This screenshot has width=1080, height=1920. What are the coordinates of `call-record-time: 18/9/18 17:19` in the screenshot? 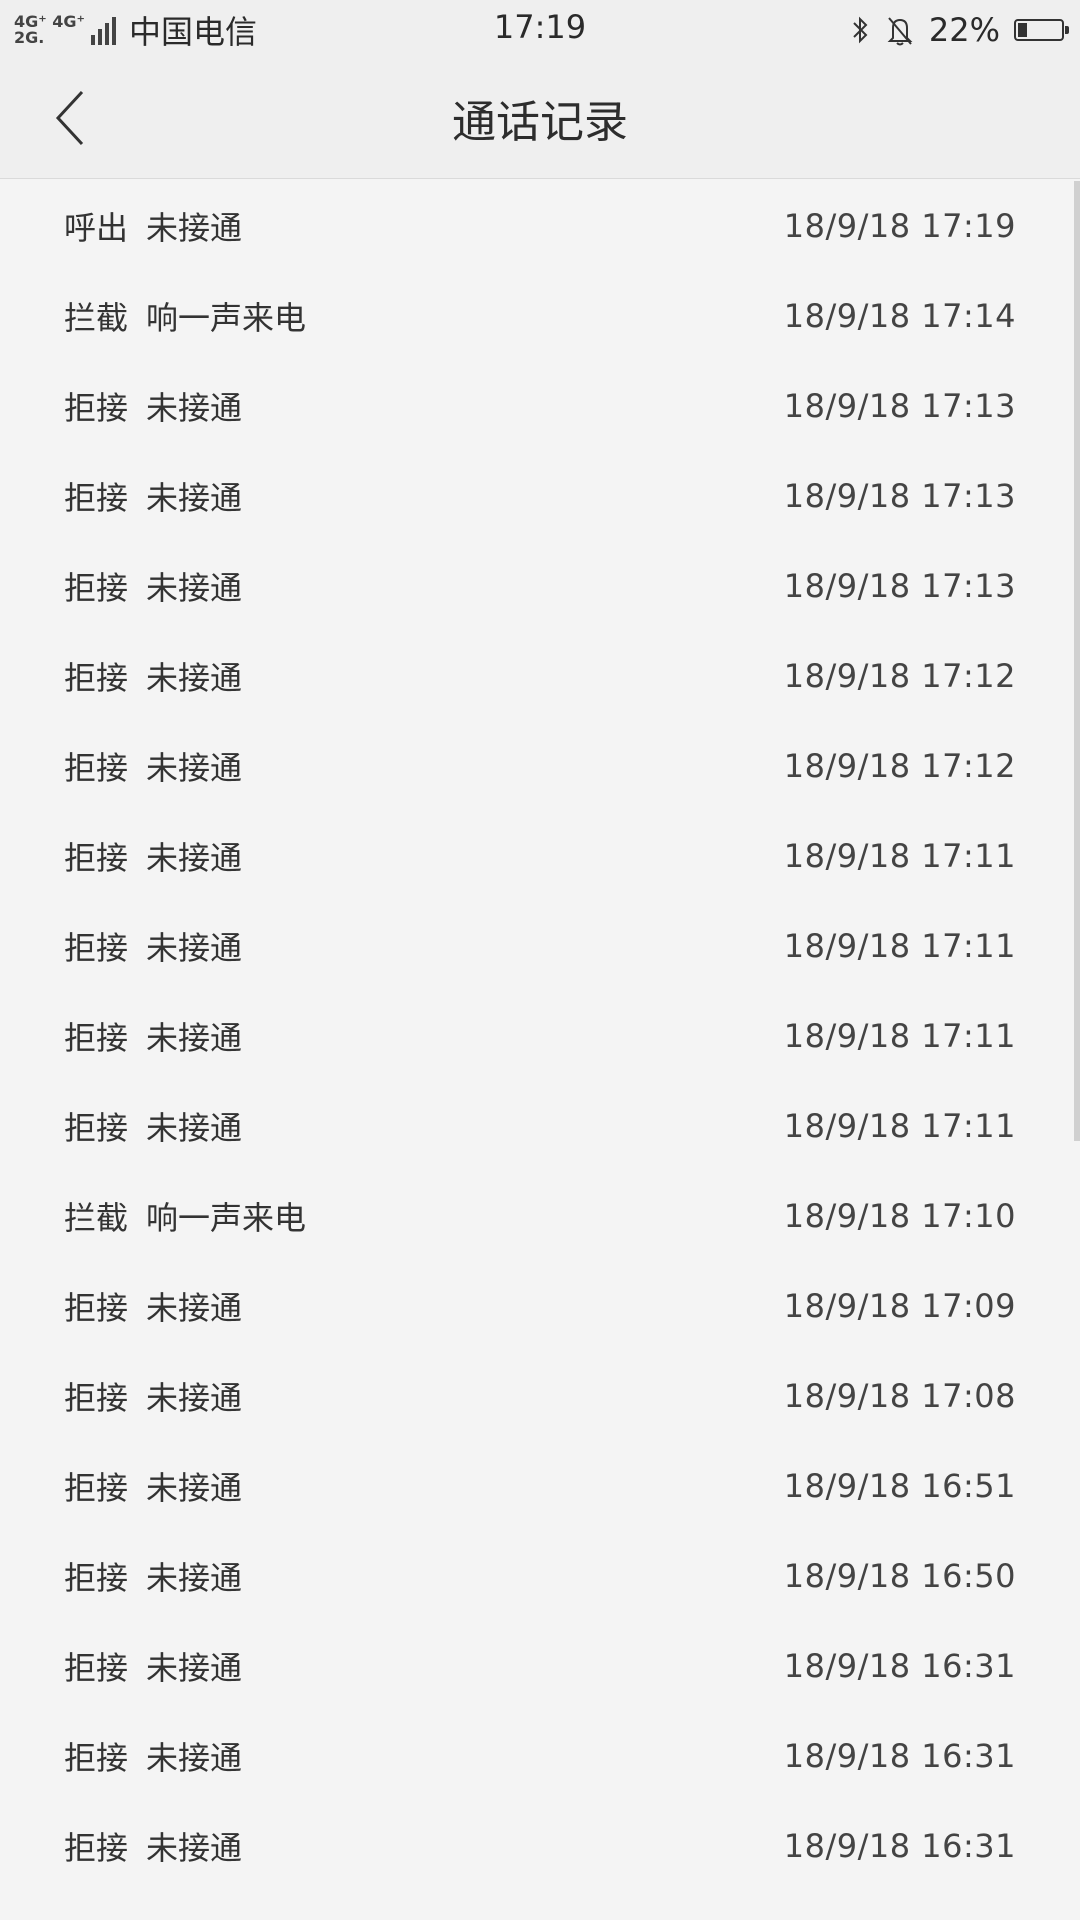 It's located at (899, 226).